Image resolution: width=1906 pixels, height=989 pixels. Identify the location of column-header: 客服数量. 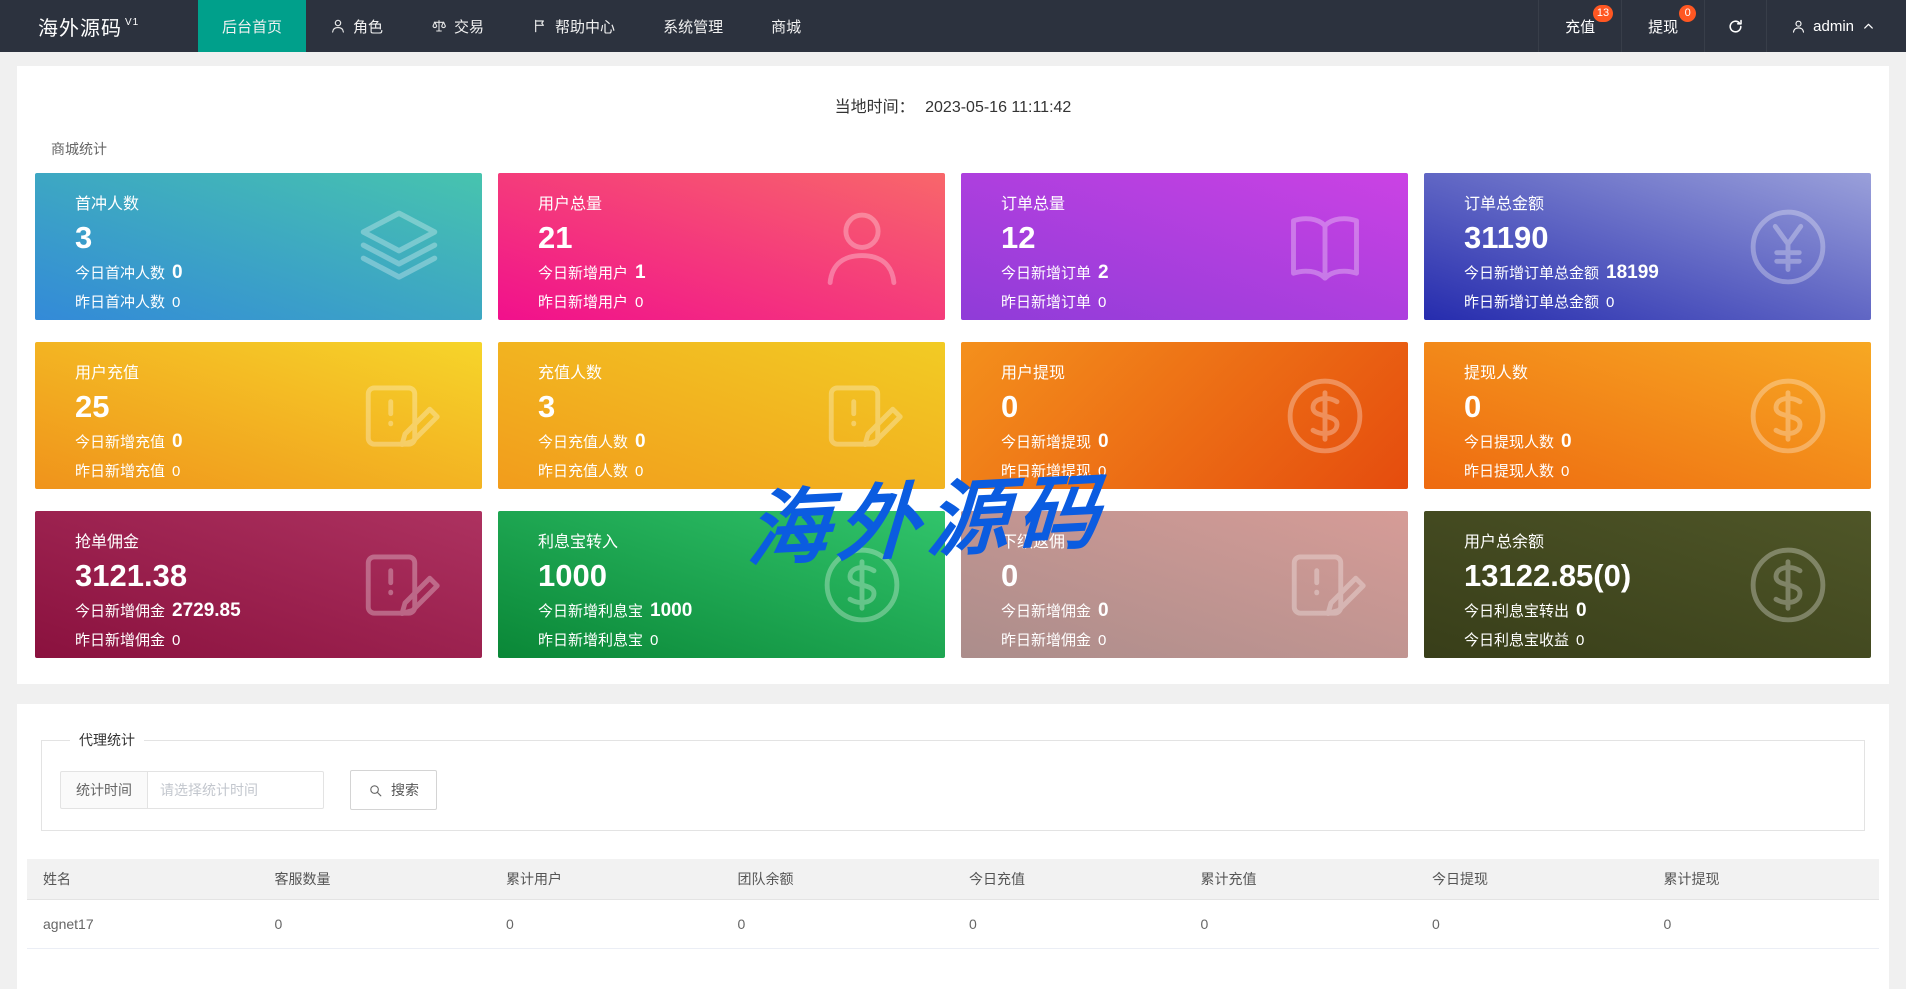
(374, 879).